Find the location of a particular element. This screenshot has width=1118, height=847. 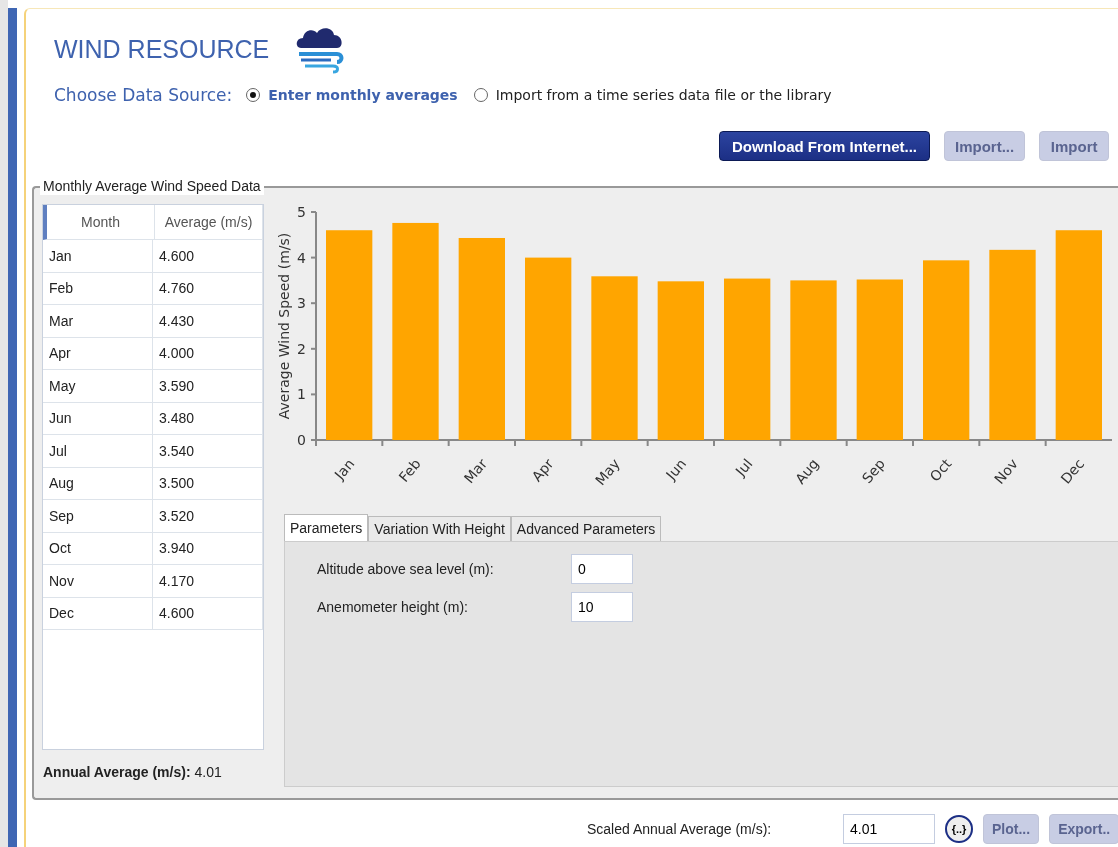

y-tick-label: 5 is located at coordinates (301, 212).